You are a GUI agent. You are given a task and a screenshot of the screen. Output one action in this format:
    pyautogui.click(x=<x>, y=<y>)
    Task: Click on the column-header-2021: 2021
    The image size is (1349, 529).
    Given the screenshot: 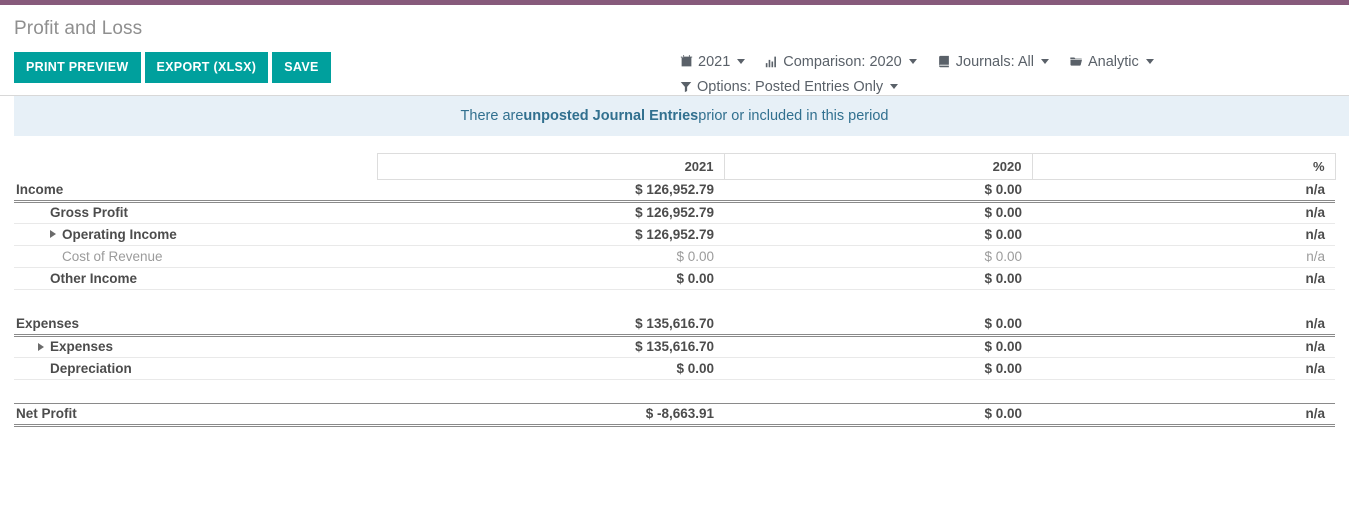 What is the action you would take?
    pyautogui.click(x=550, y=166)
    